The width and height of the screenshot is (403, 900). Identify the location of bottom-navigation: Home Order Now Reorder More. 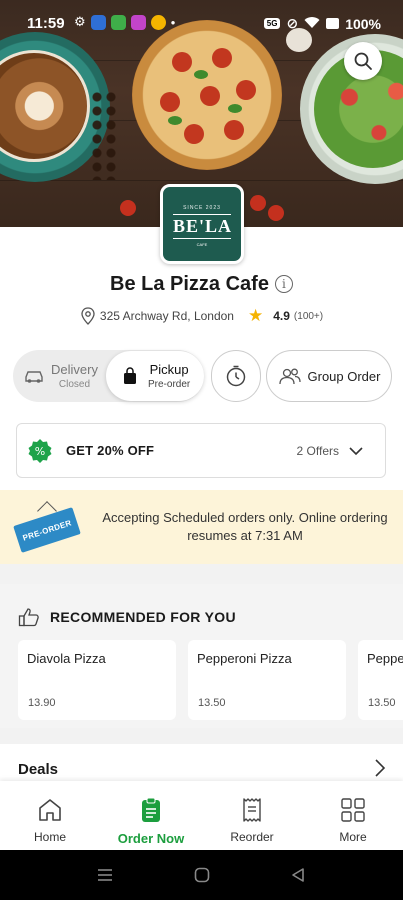
(201, 815).